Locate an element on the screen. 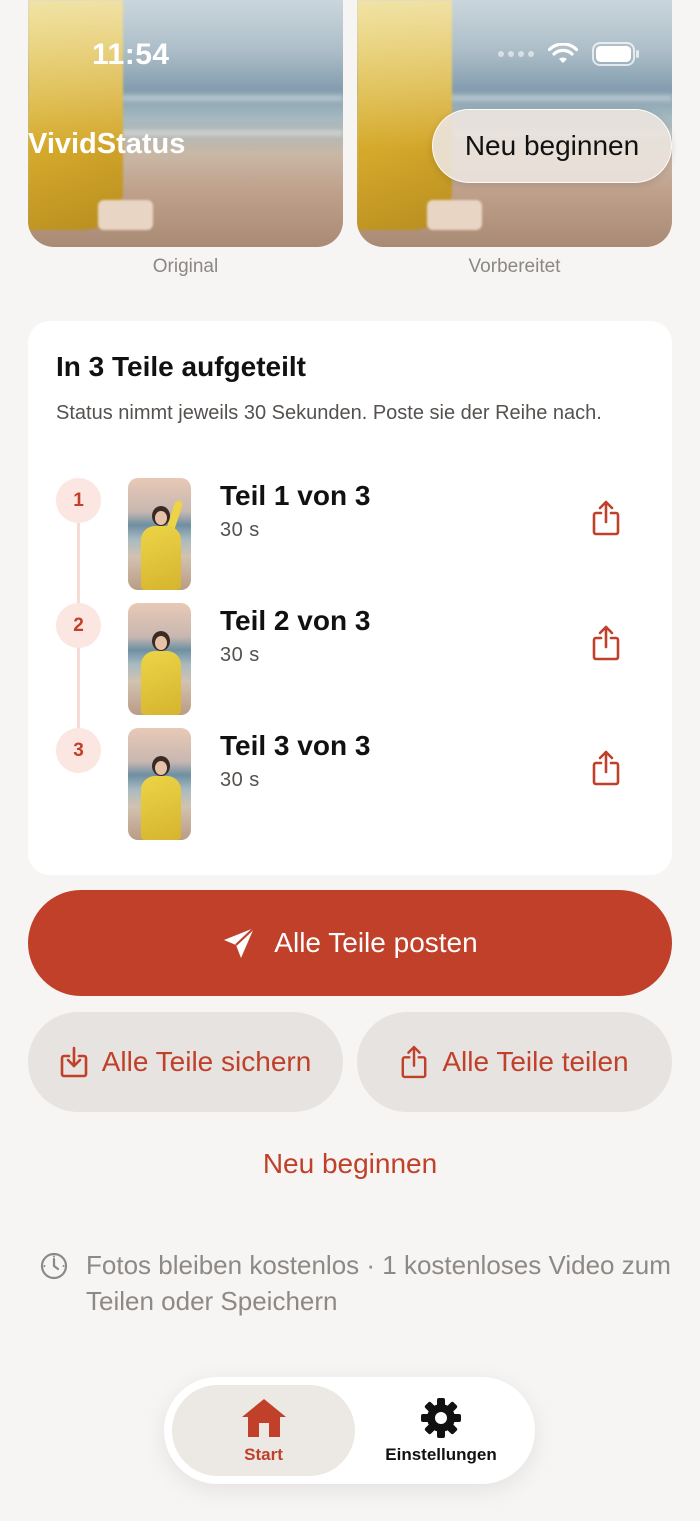  prepared-caption: Vorbereitet is located at coordinates (514, 266).